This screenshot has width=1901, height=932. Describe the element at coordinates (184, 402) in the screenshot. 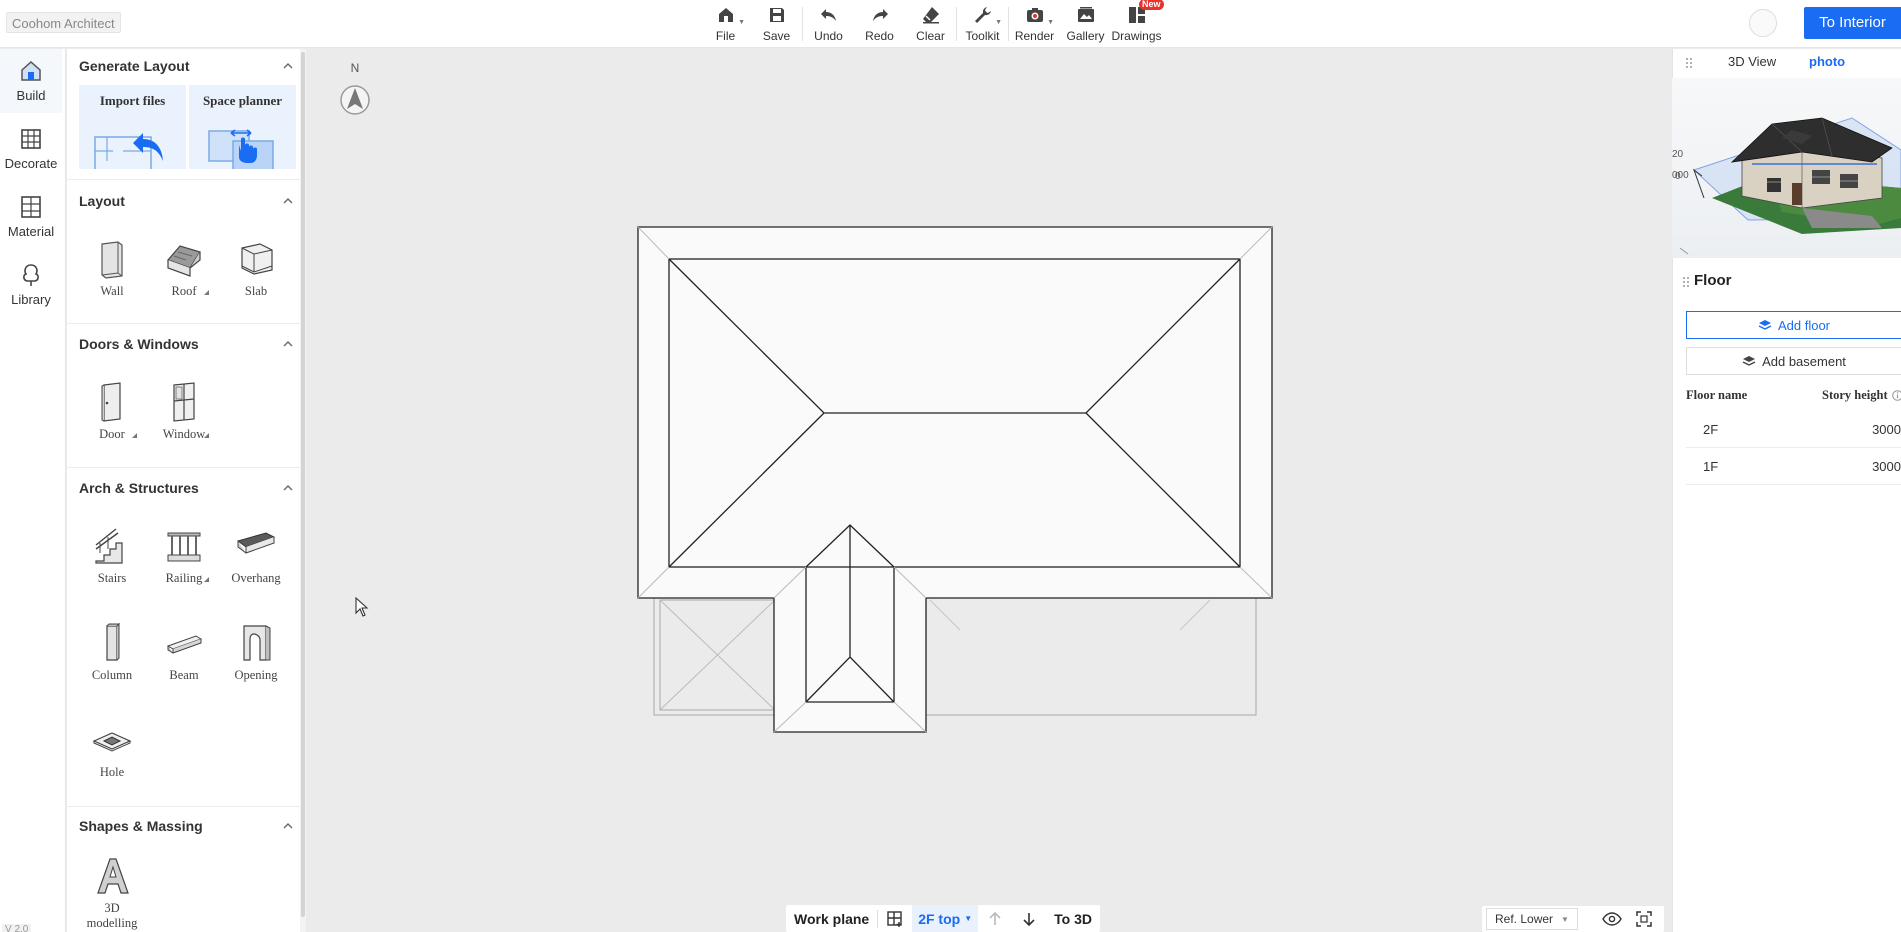

I see `window-icon` at that location.